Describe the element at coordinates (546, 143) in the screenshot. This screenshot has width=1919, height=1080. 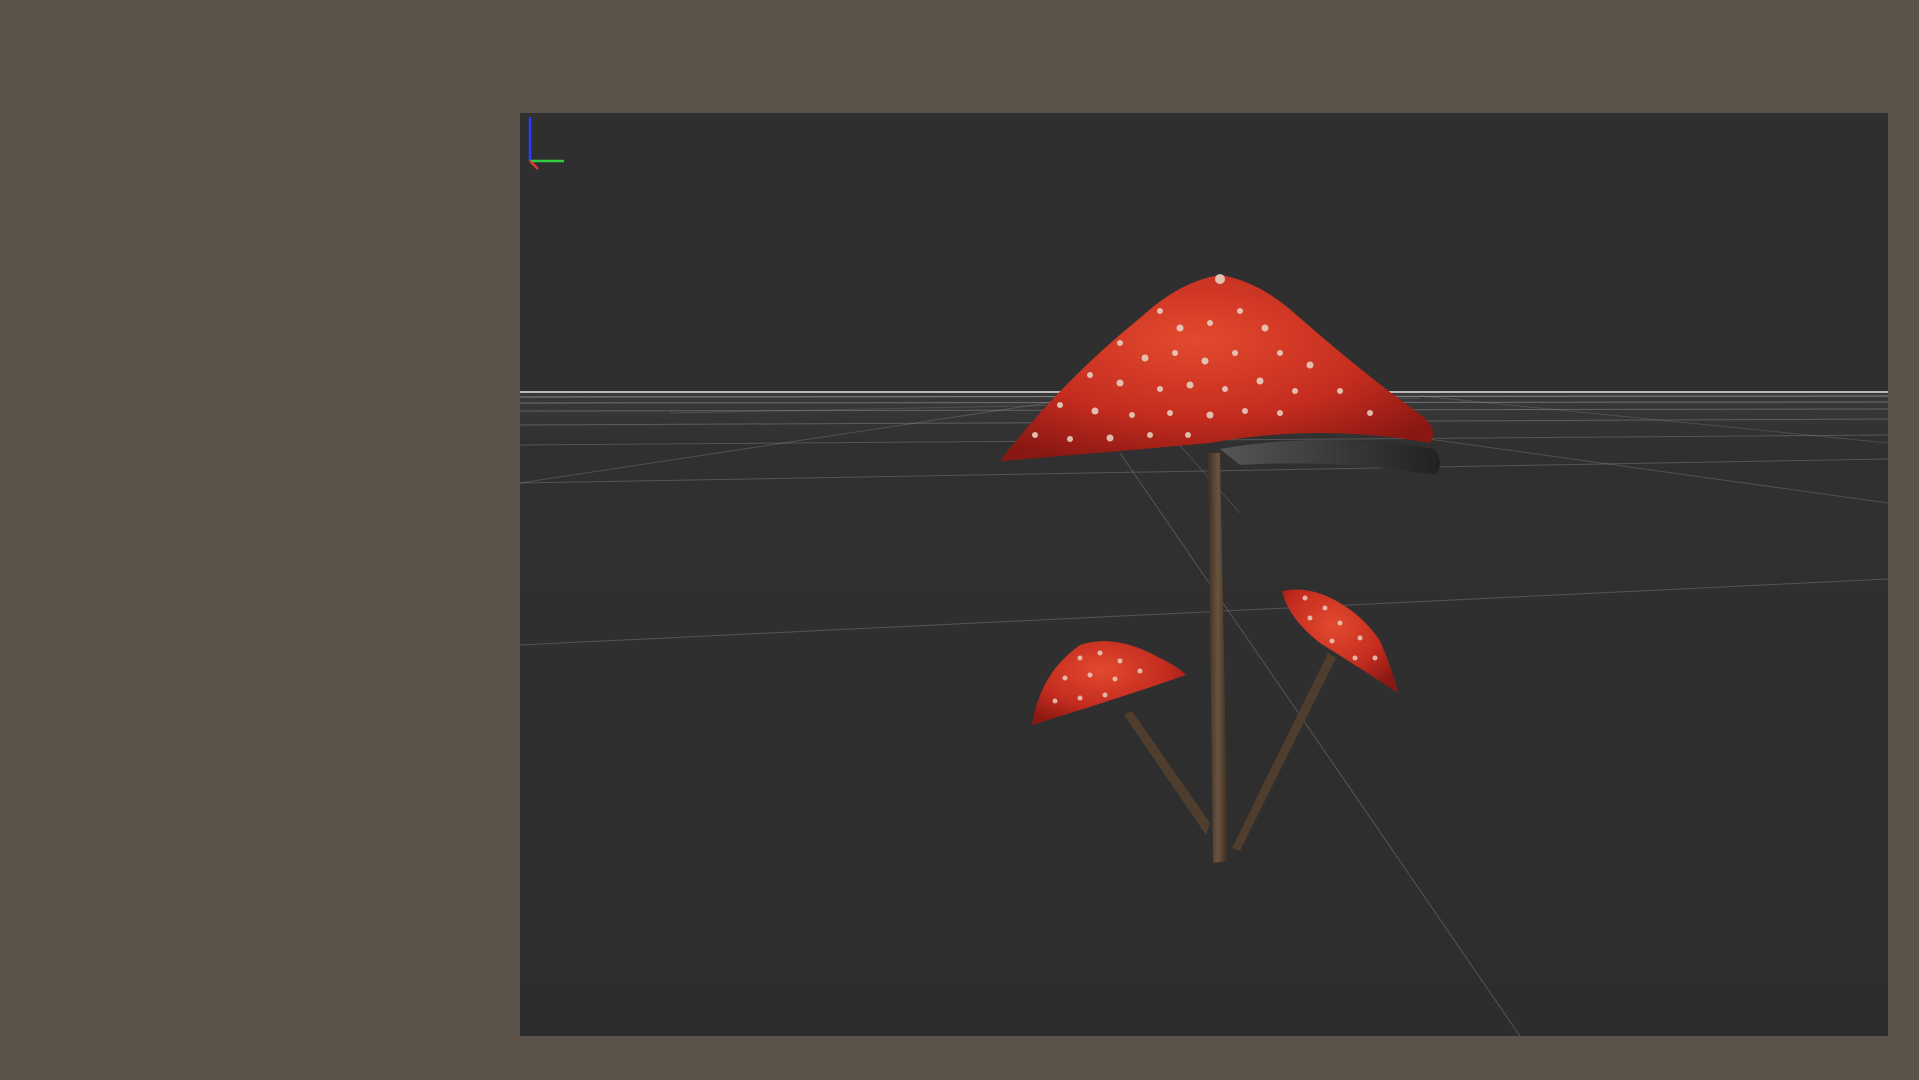
I see `axis-gizmo-icon` at that location.